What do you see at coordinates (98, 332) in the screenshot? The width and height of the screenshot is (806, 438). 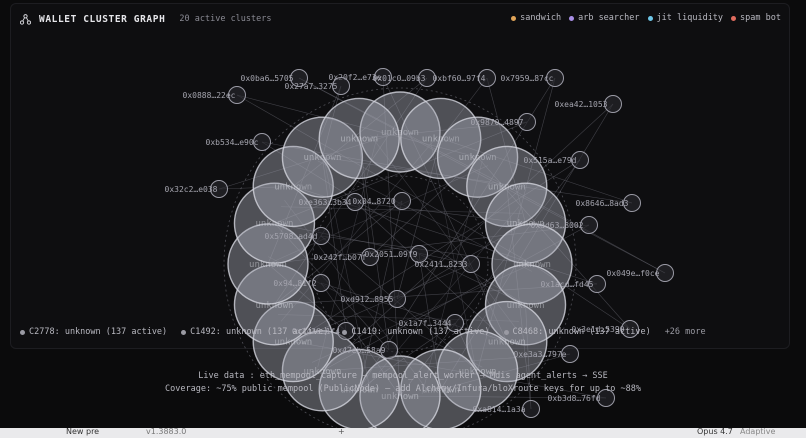 I see `cluster-summary-label: C2778: unknown (137 active)` at bounding box center [98, 332].